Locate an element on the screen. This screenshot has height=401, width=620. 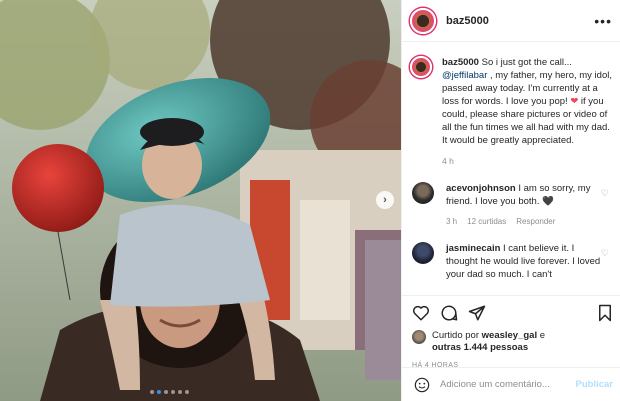
caption-age: 4 h is located at coordinates (448, 161).